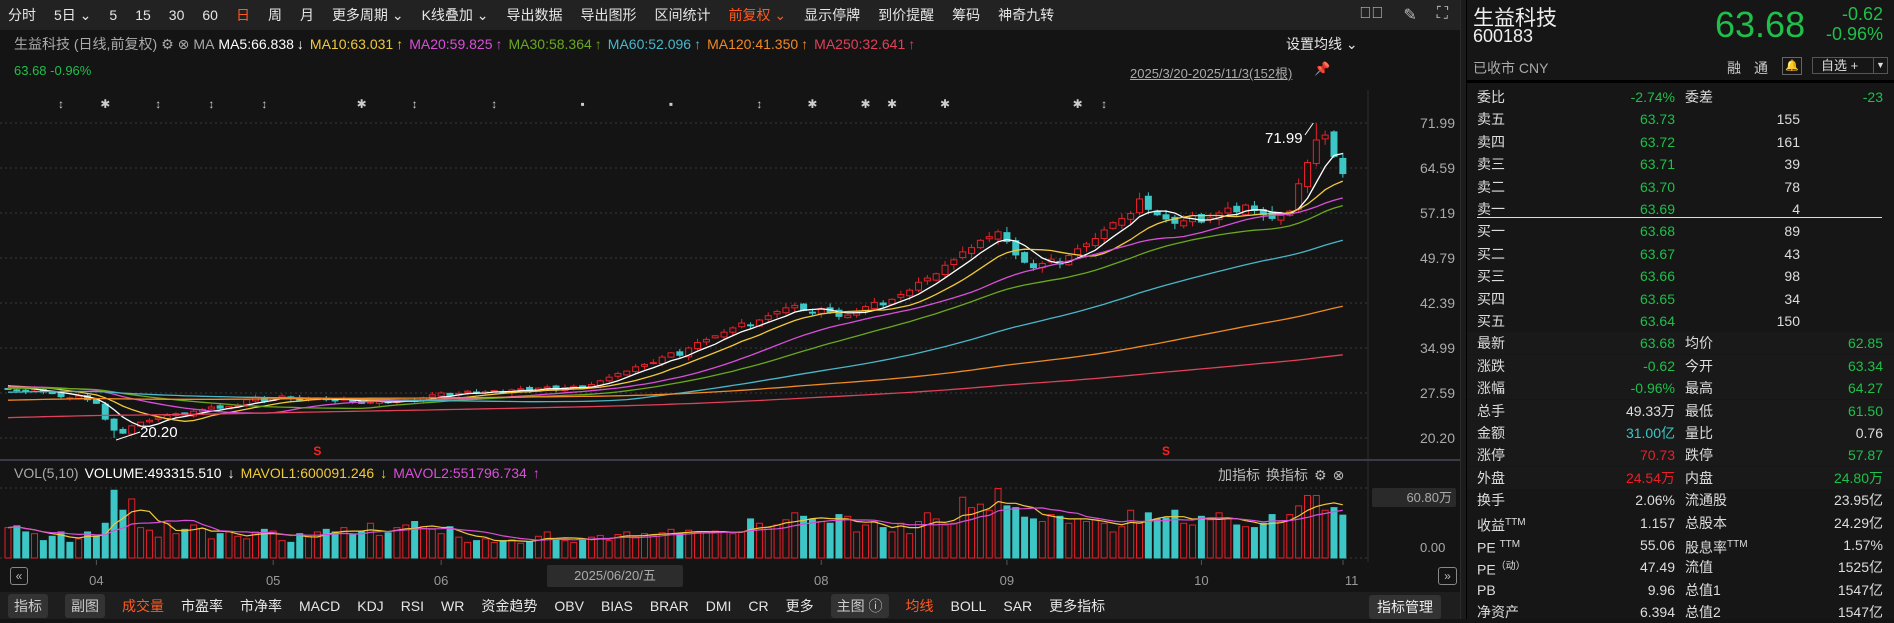  I want to click on toolbar-item: 导出数据, so click(535, 15).